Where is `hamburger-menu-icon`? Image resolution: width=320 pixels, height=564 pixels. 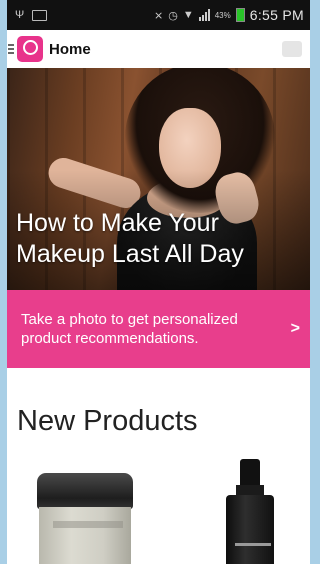 hamburger-menu-icon is located at coordinates (11, 49).